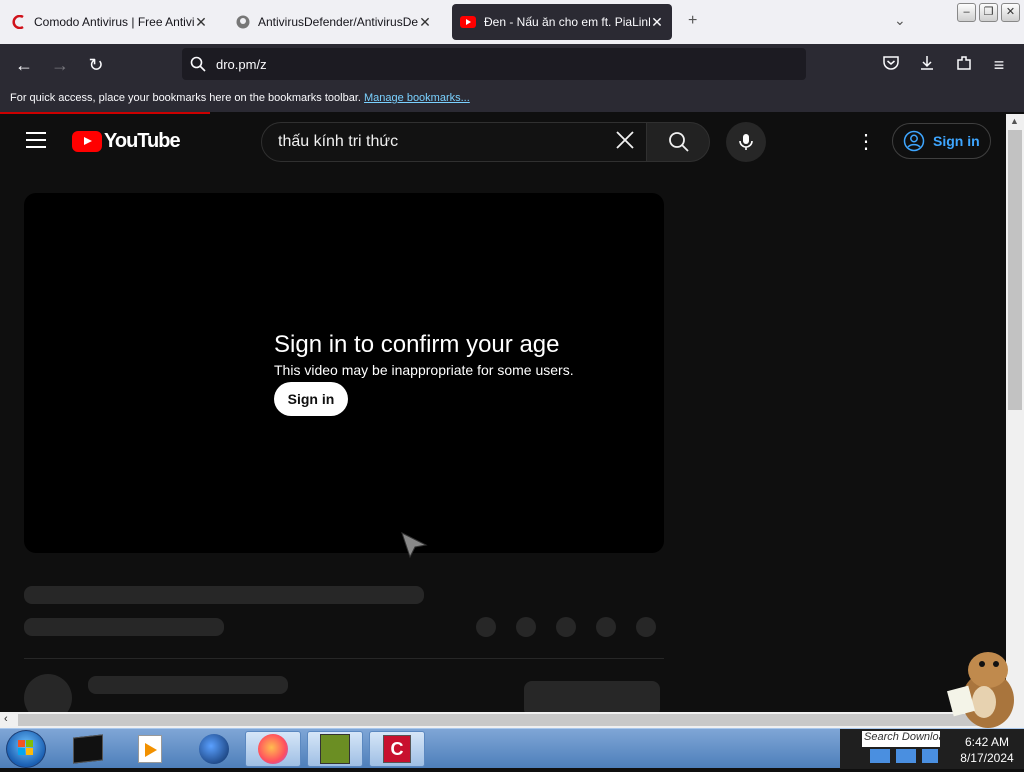 This screenshot has height=772, width=1024. What do you see at coordinates (880, 756) in the screenshot?
I see `network-icon` at bounding box center [880, 756].